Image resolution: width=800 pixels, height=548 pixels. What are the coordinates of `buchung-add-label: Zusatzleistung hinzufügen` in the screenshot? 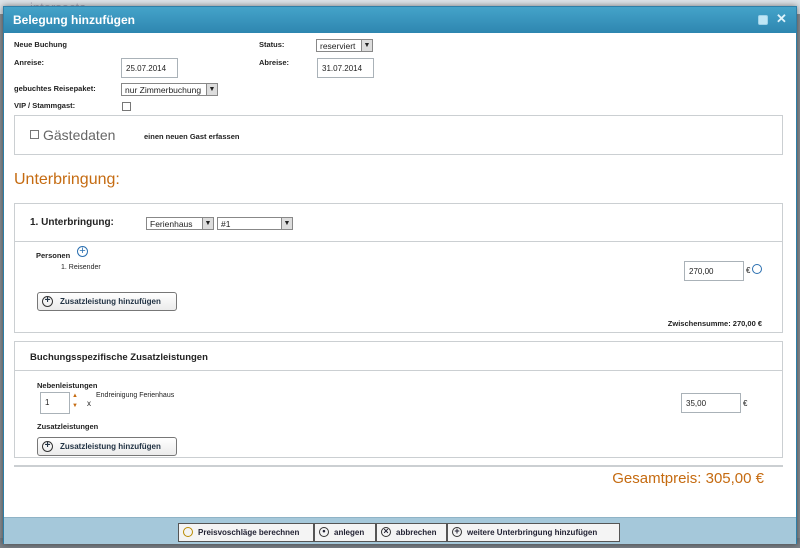 It's located at (110, 446).